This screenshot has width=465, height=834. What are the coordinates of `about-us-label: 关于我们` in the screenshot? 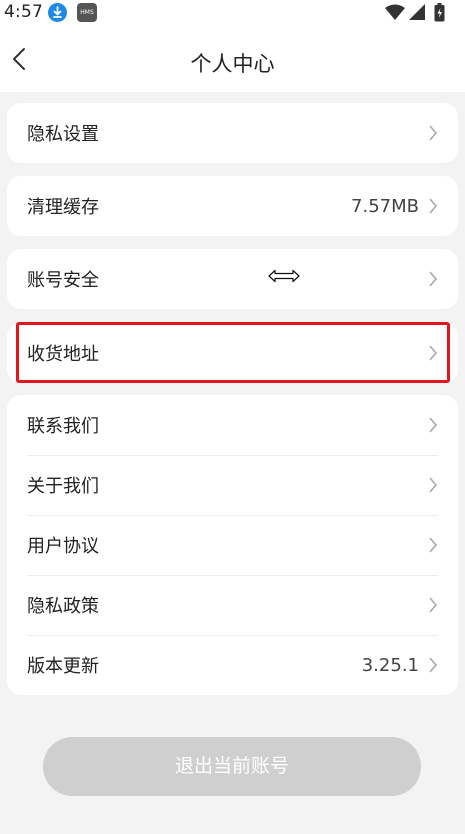 It's located at (63, 486).